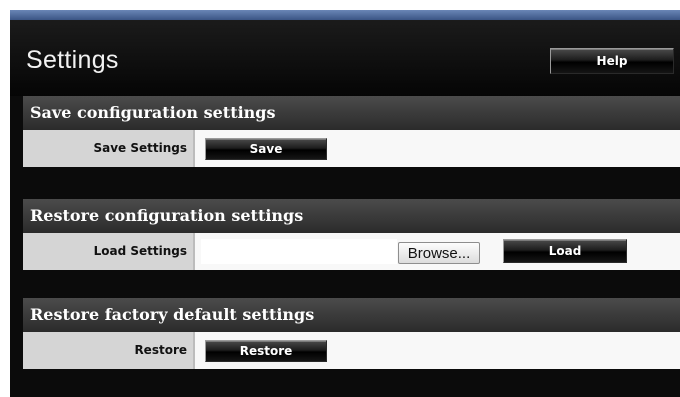 This screenshot has height=397, width=680. What do you see at coordinates (299, 251) in the screenshot?
I see `file-path-field` at bounding box center [299, 251].